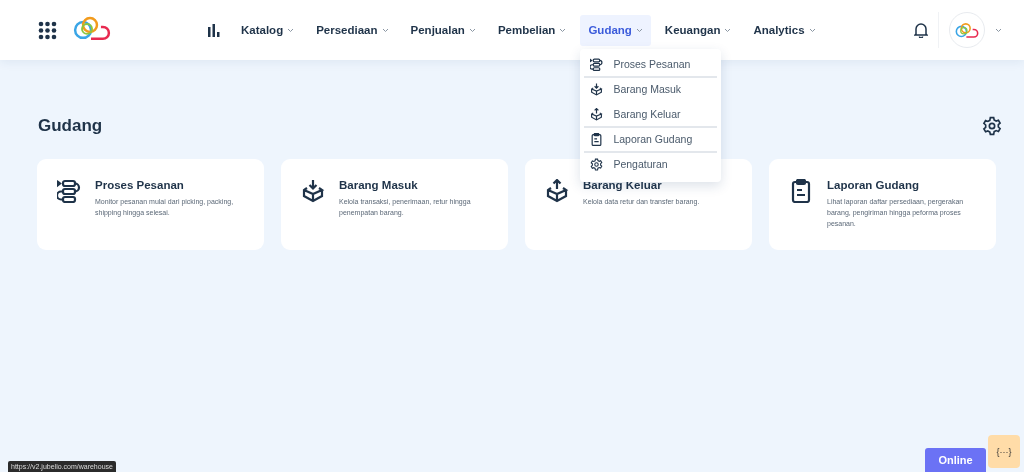 The height and width of the screenshot is (472, 1024). What do you see at coordinates (955, 460) in the screenshot?
I see `online-button: Online` at bounding box center [955, 460].